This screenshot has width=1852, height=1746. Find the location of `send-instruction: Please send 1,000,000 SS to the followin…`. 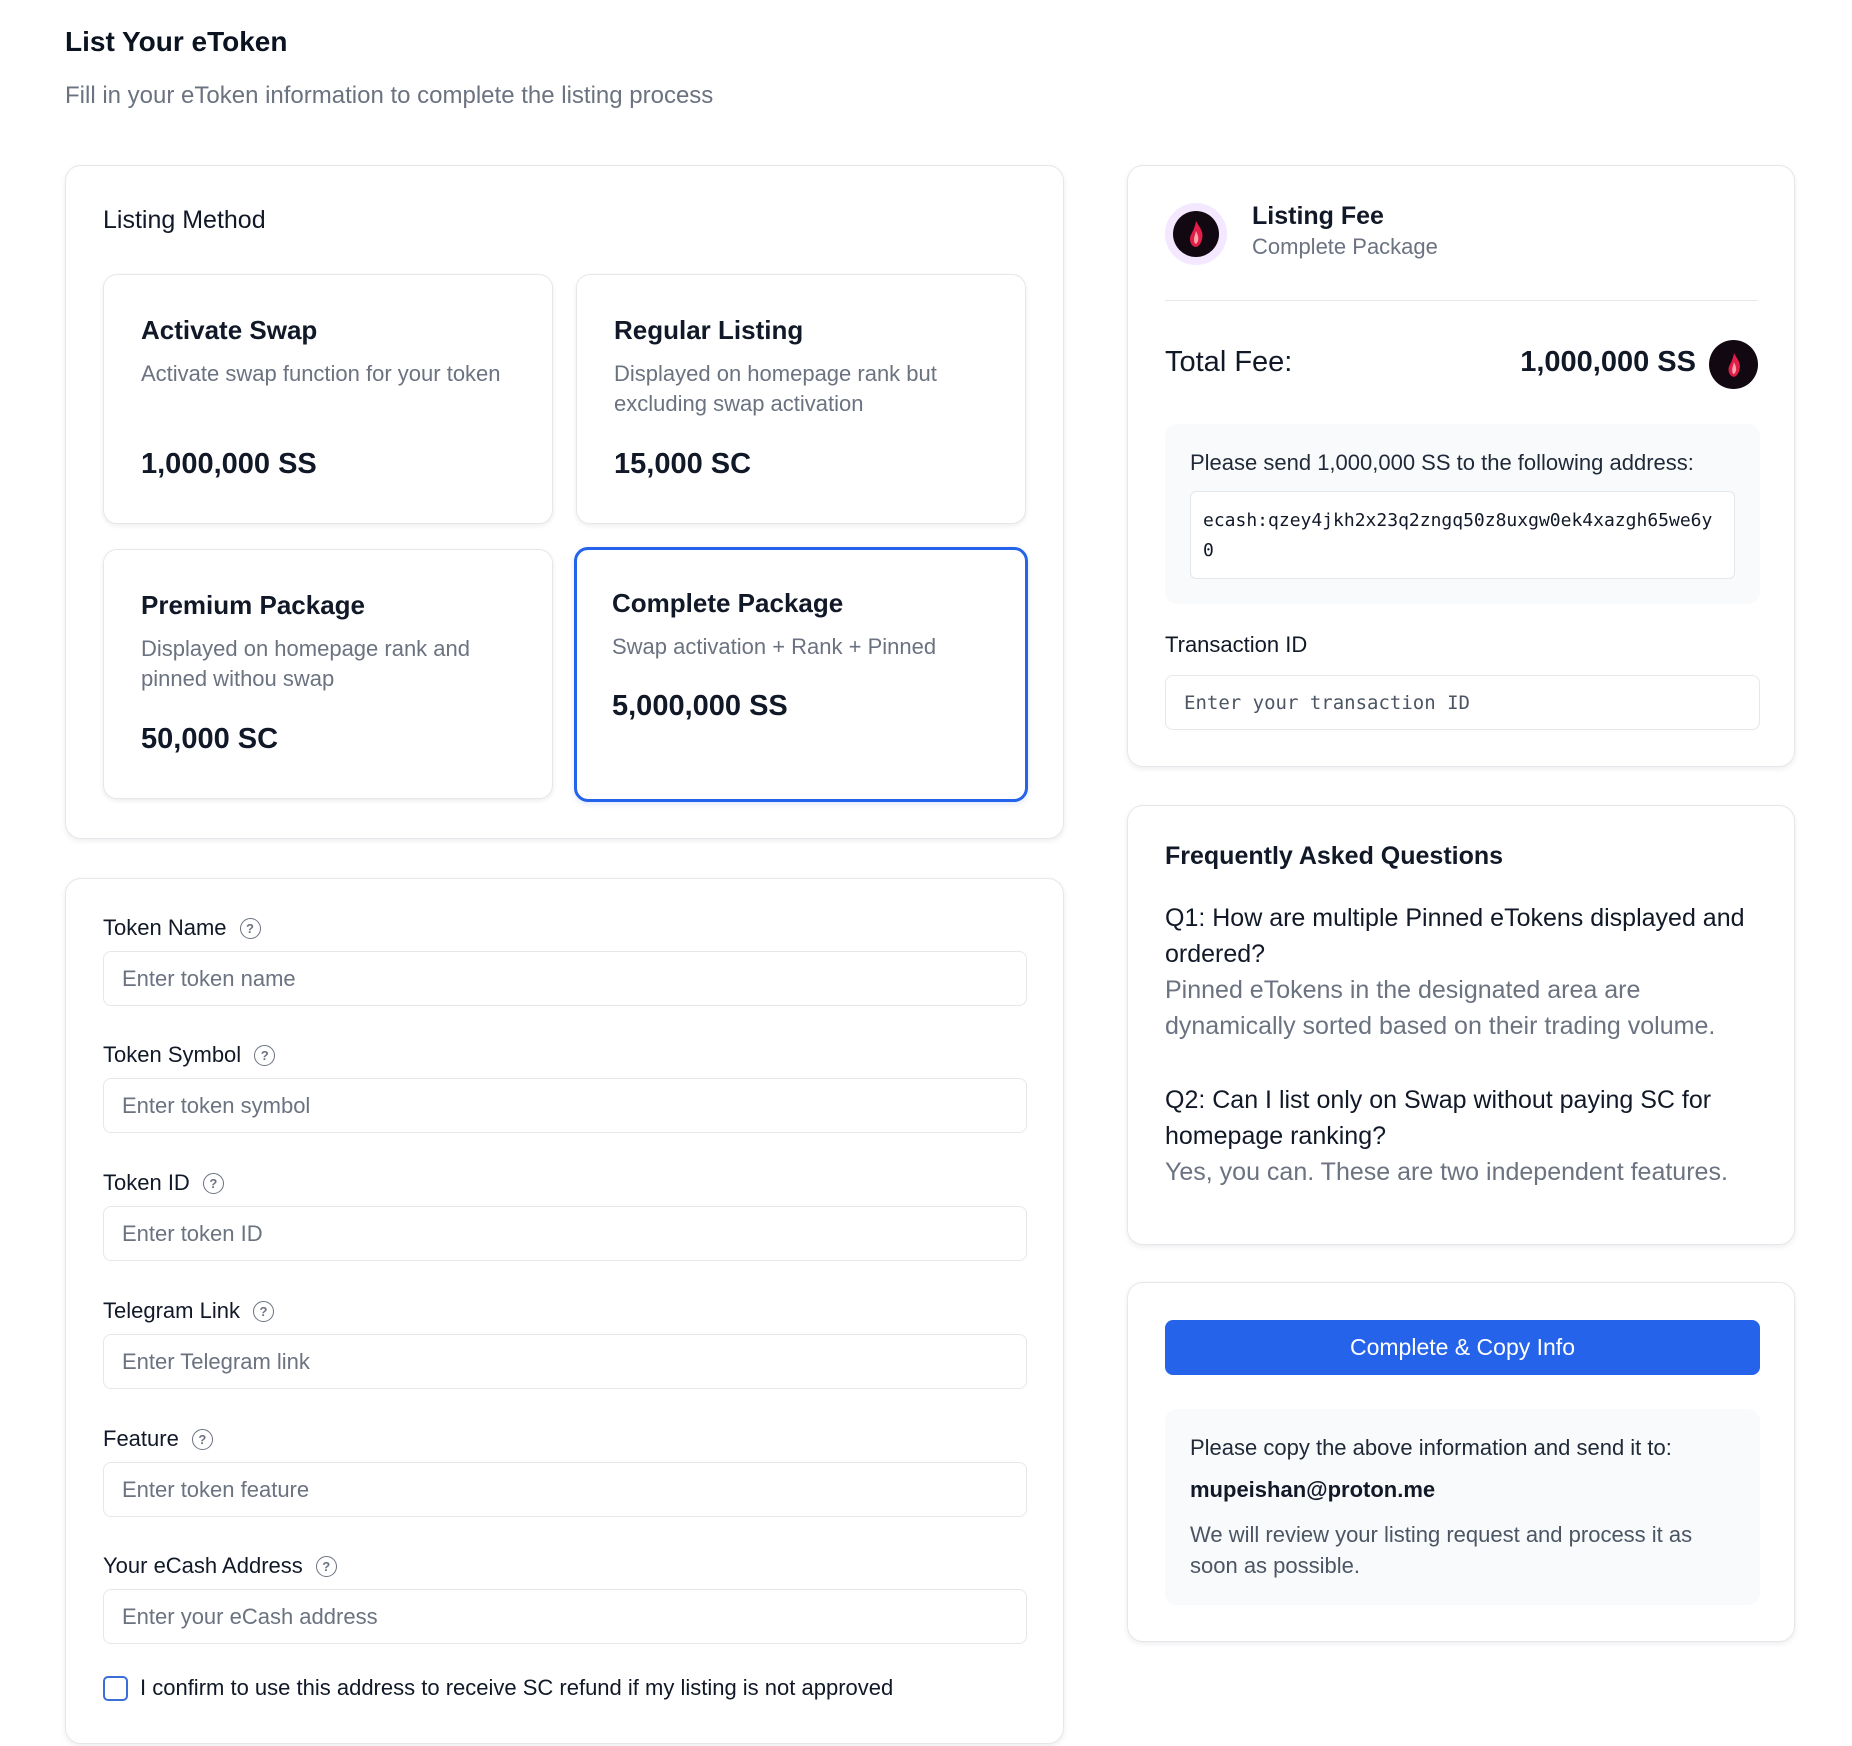

send-instruction: Please send 1,000,000 SS to the followin… is located at coordinates (1442, 462).